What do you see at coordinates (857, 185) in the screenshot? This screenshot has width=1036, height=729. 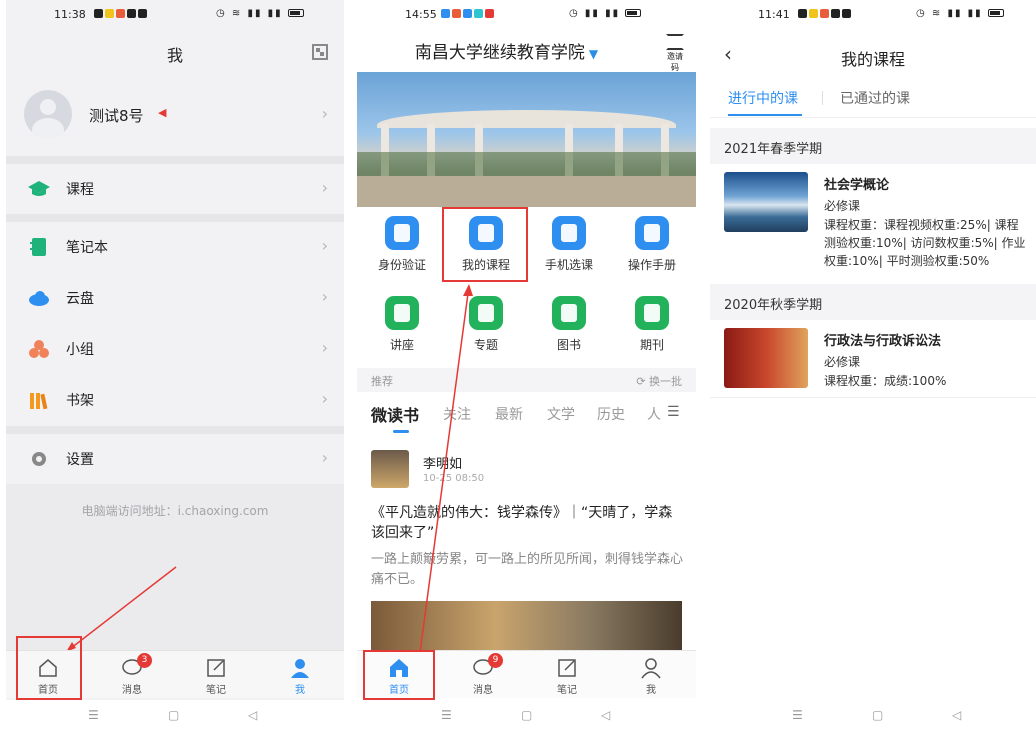 I see `course-name: 社会学概论` at bounding box center [857, 185].